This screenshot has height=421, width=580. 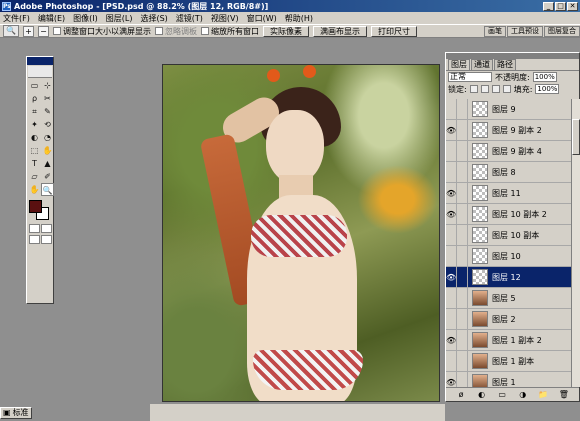 I want to click on actual-pixels-button: 实际像素, so click(x=286, y=31).